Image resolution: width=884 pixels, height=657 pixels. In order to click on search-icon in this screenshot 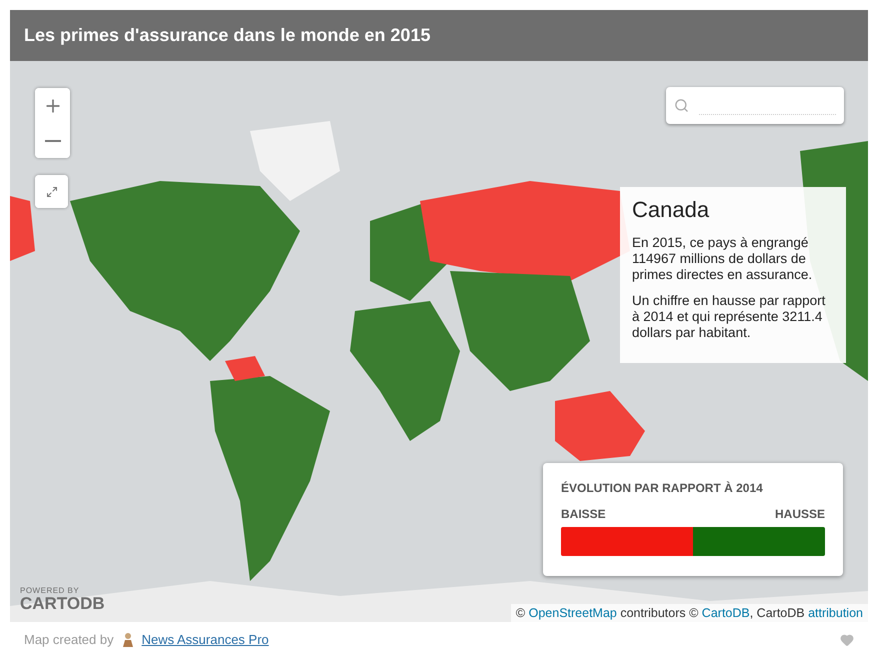, I will do `click(681, 105)`.